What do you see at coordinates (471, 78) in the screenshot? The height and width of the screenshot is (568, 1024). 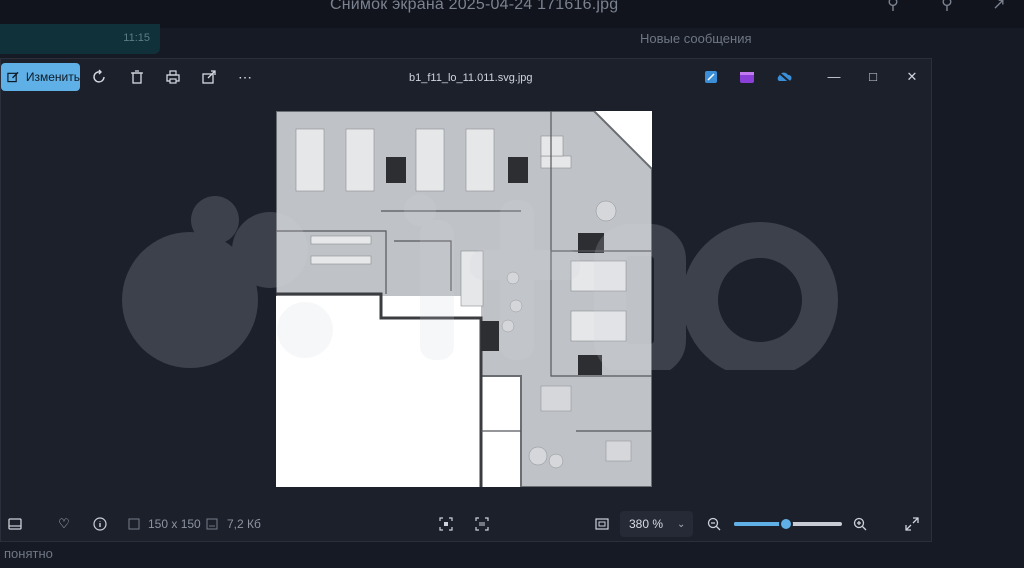 I see `file-name: b1_f11_lo_11.011.svg.jpg` at bounding box center [471, 78].